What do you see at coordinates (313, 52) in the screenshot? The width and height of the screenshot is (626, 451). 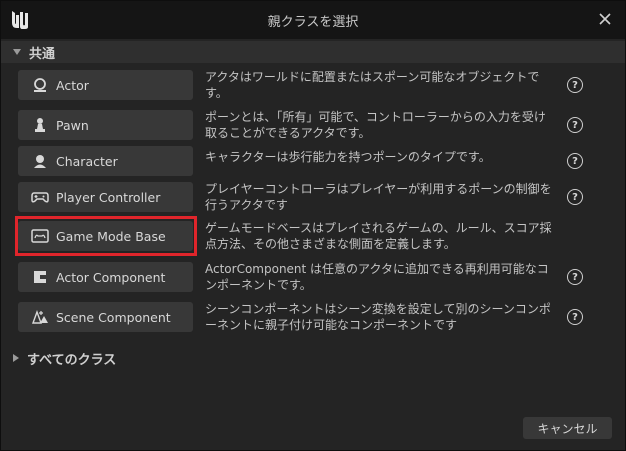 I see `section-common: 共通` at bounding box center [313, 52].